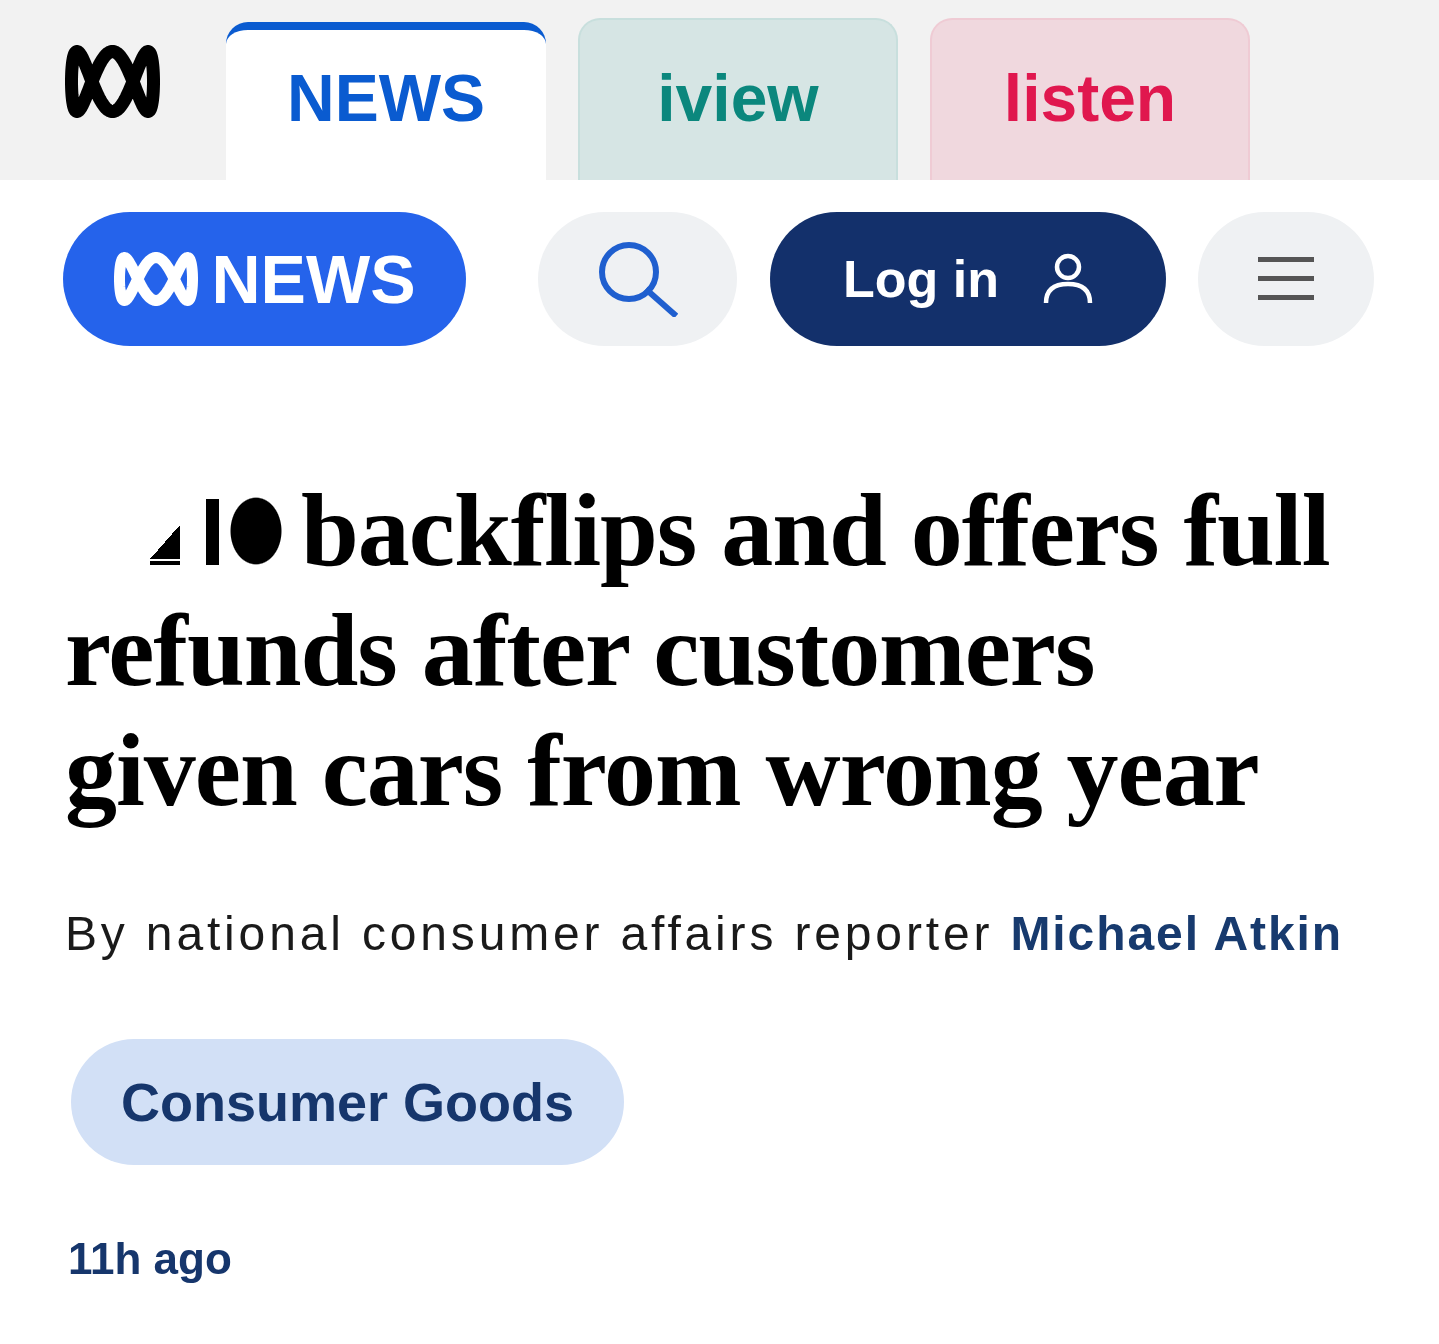 The image size is (1439, 1344). I want to click on menu-icon, so click(1286, 279).